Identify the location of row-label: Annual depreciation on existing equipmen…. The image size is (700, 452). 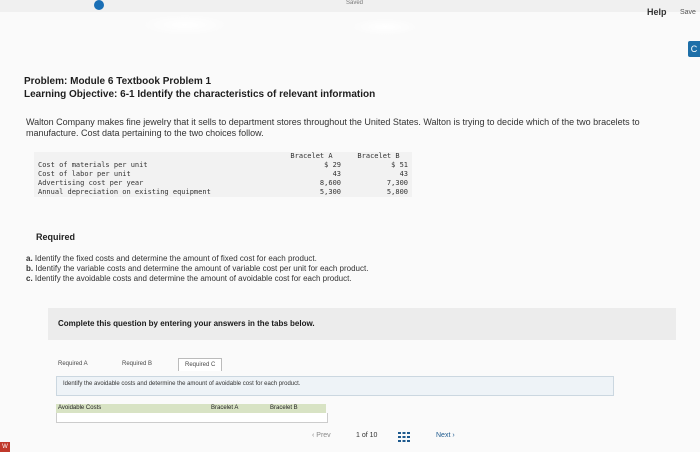
(124, 192).